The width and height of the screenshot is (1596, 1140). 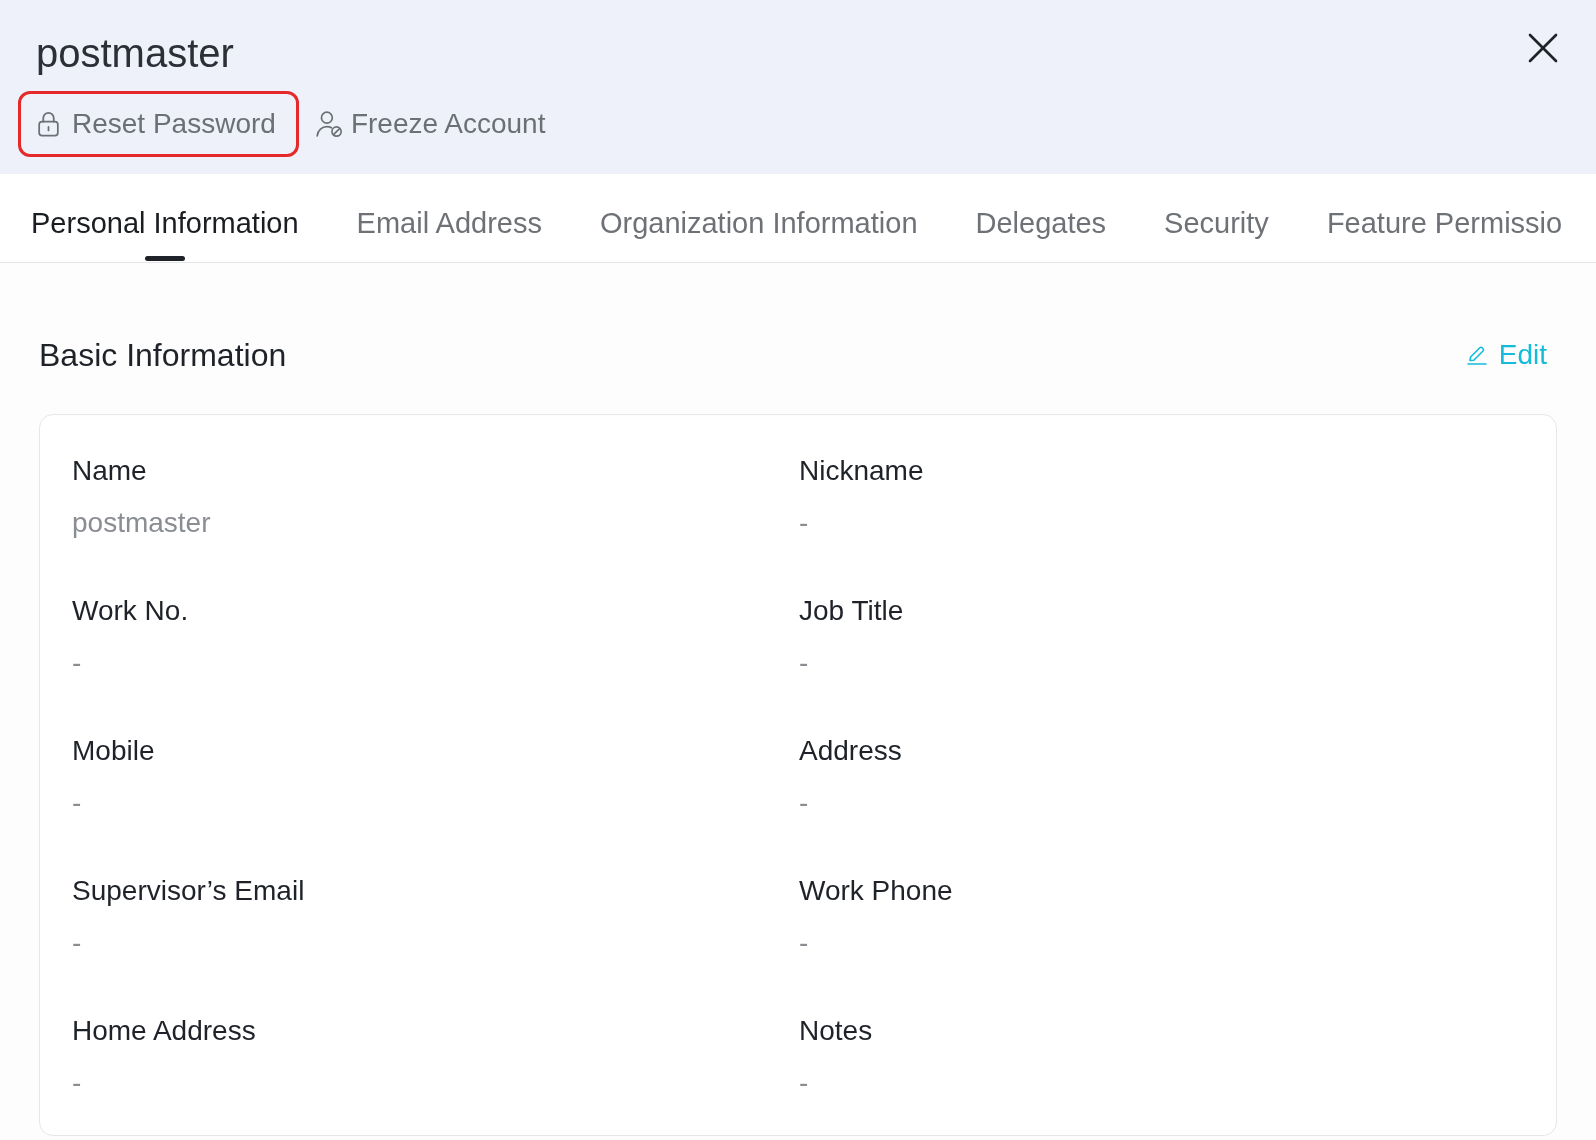 What do you see at coordinates (135, 53) in the screenshot?
I see `account-title: postmaster` at bounding box center [135, 53].